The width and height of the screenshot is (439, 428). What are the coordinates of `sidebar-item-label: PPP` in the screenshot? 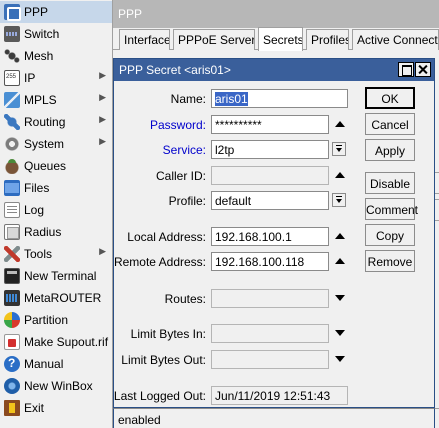 It's located at (36, 12).